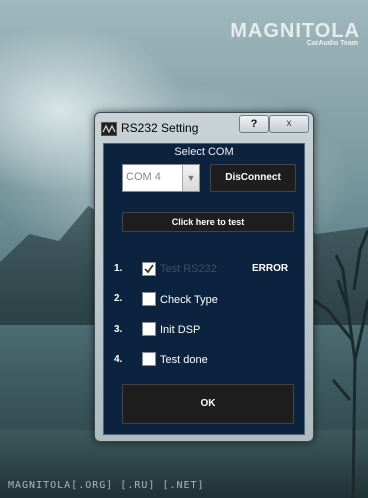  Describe the element at coordinates (149, 299) in the screenshot. I see `step-checkbox-check-type` at that location.